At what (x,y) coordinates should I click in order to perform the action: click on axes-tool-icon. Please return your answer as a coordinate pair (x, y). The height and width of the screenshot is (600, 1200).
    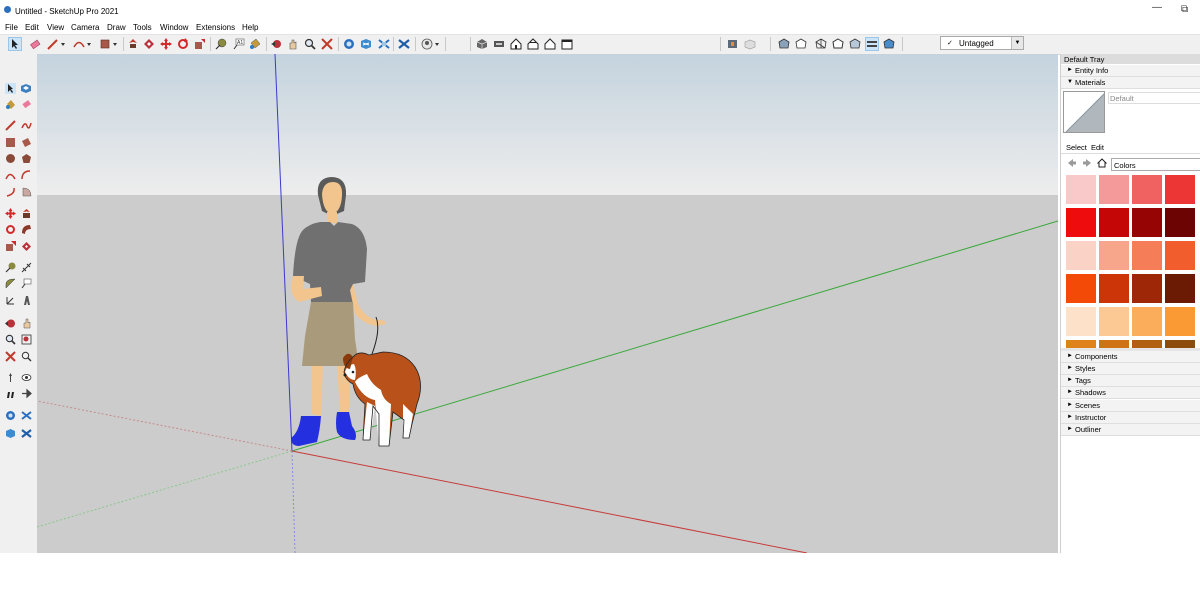
    Looking at the image, I should click on (10, 300).